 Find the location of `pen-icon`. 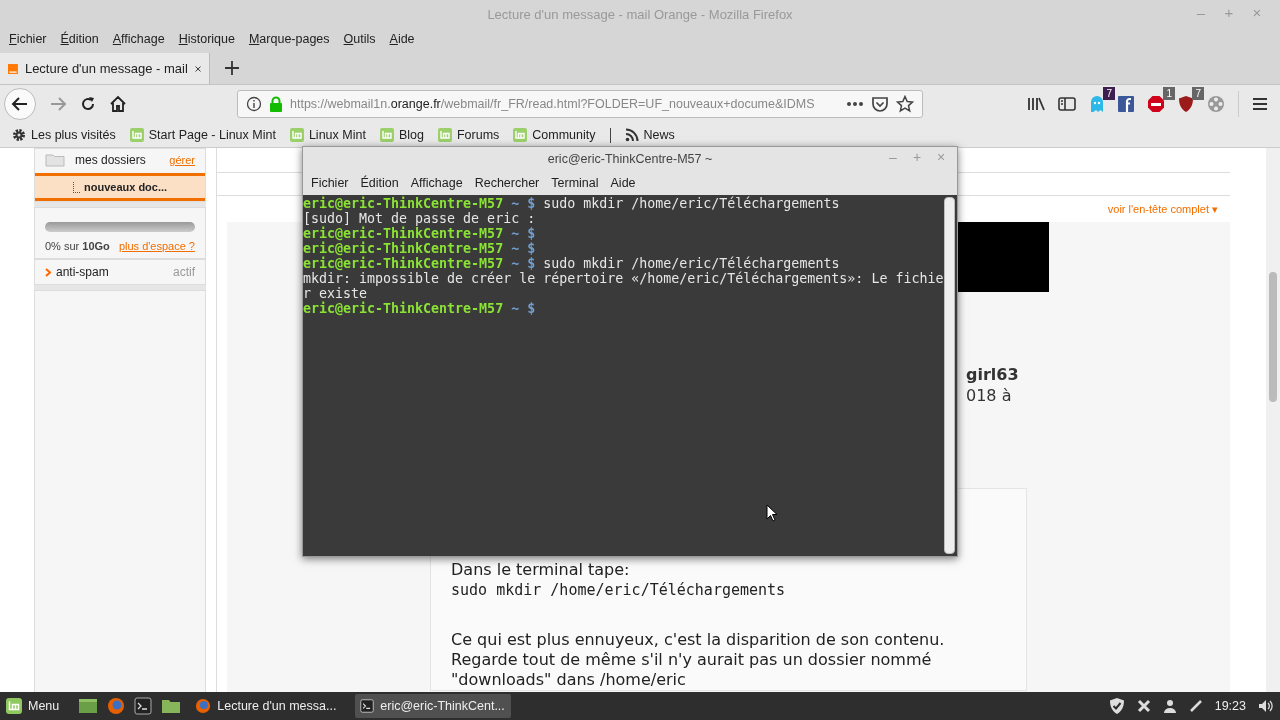

pen-icon is located at coordinates (1195, 706).